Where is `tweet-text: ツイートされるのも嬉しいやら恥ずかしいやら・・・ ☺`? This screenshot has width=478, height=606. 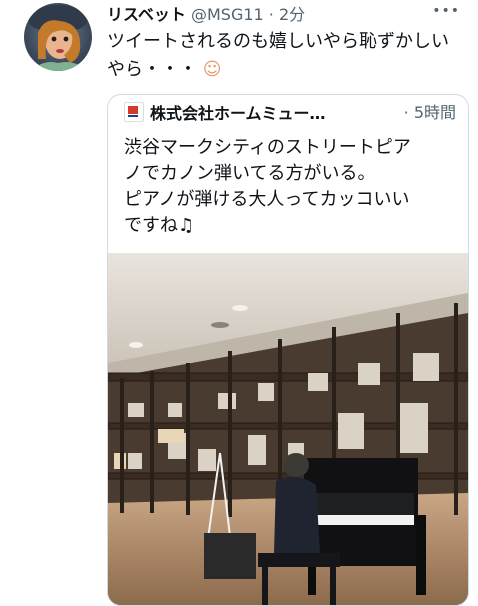
tweet-text: ツイートされるのも嬉しいやら恥ずかしいやら・・・ ☺ is located at coordinates (279, 56).